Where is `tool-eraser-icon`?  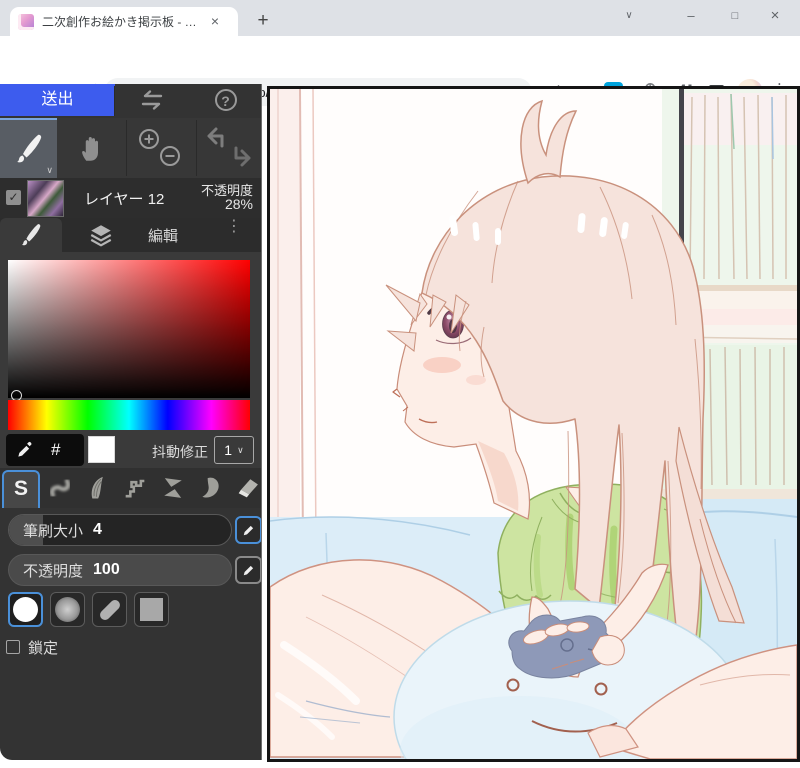 tool-eraser-icon is located at coordinates (247, 488).